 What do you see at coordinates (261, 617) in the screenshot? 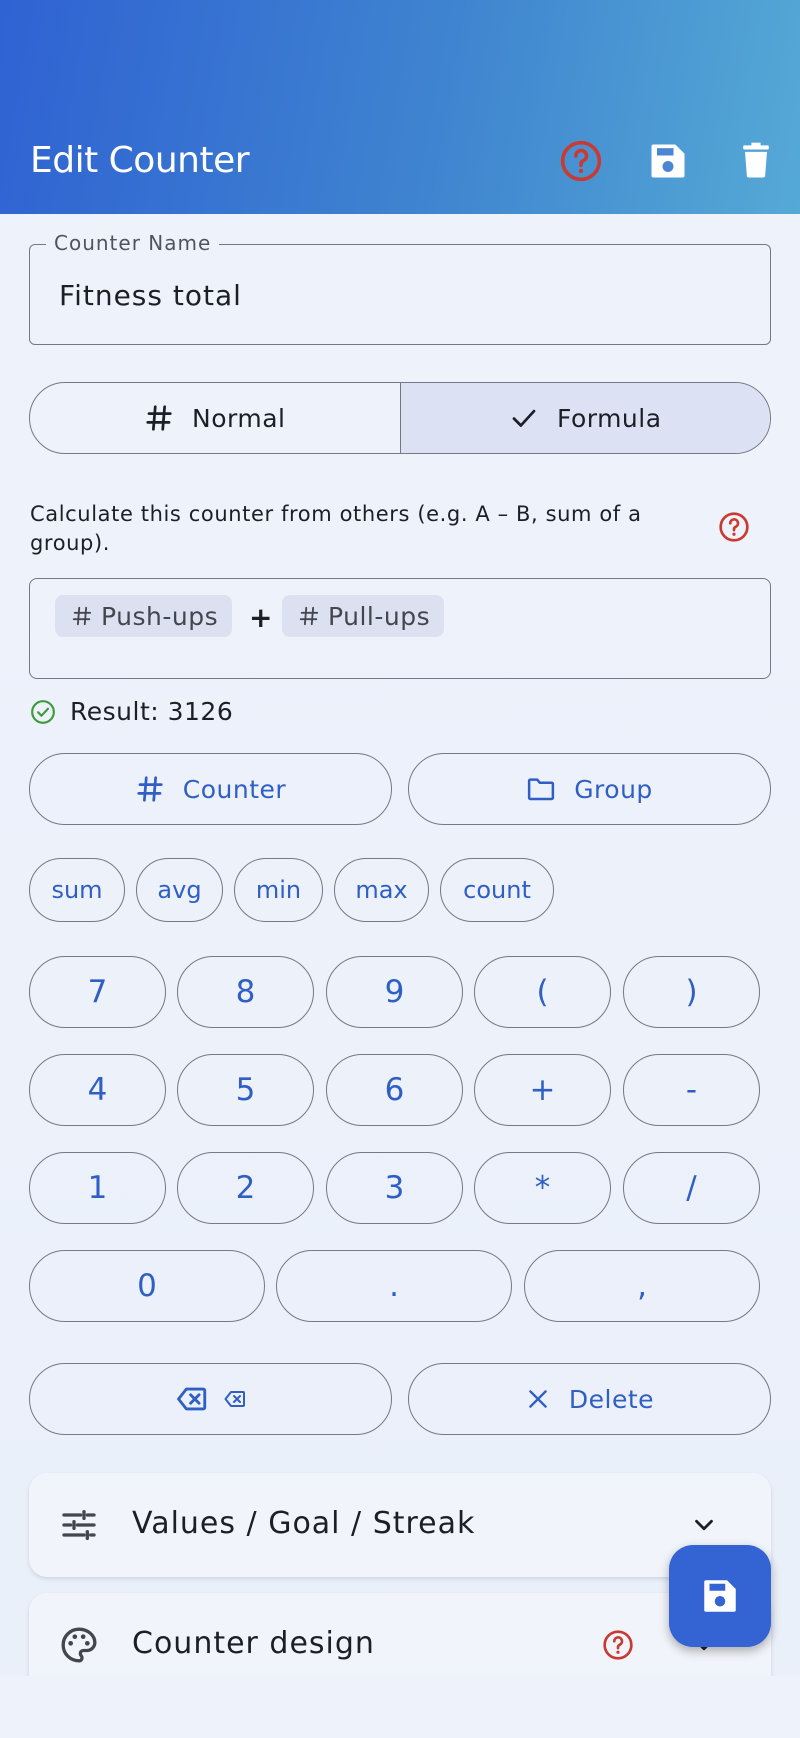
I see `formula-operator: +` at bounding box center [261, 617].